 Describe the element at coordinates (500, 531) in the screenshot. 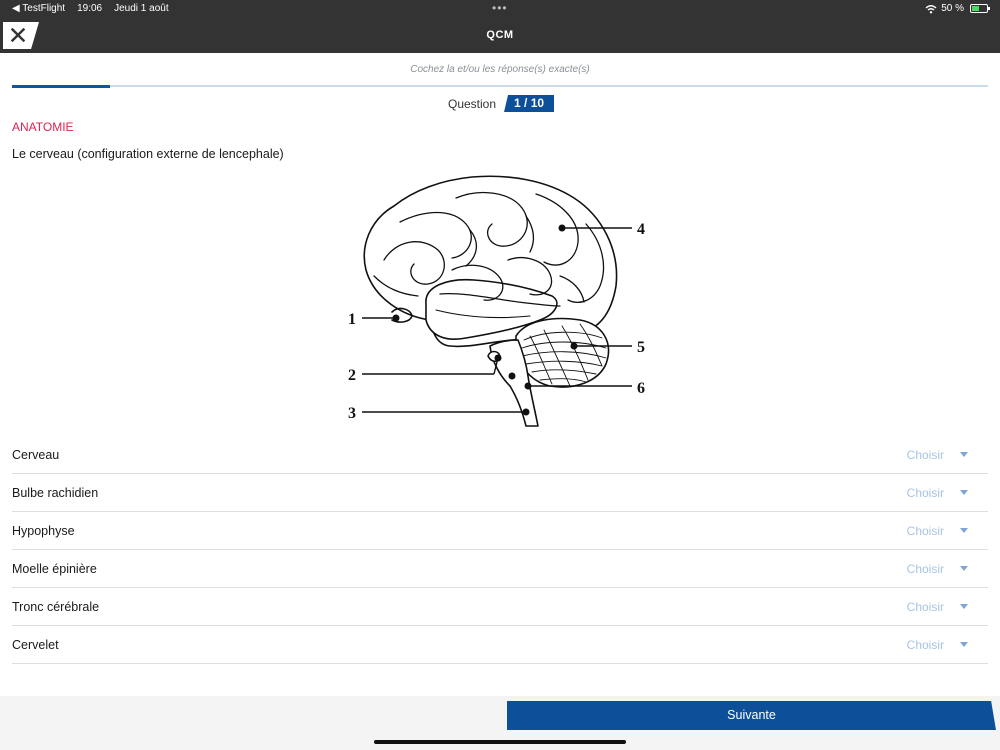

I see `answer-row: Hypophyse Choisir` at that location.